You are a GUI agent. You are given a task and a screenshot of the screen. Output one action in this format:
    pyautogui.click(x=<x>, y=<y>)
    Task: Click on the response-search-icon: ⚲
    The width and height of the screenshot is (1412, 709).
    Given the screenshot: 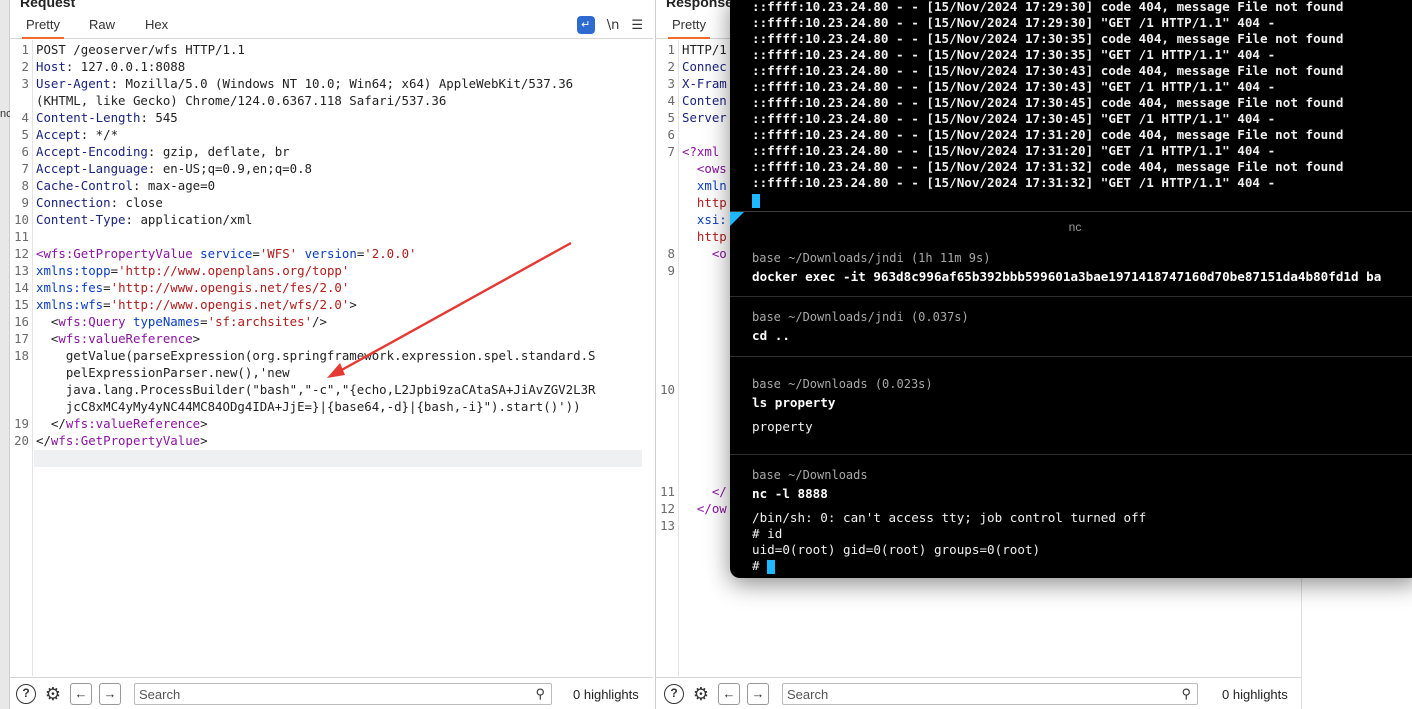 What is the action you would take?
    pyautogui.click(x=1186, y=694)
    